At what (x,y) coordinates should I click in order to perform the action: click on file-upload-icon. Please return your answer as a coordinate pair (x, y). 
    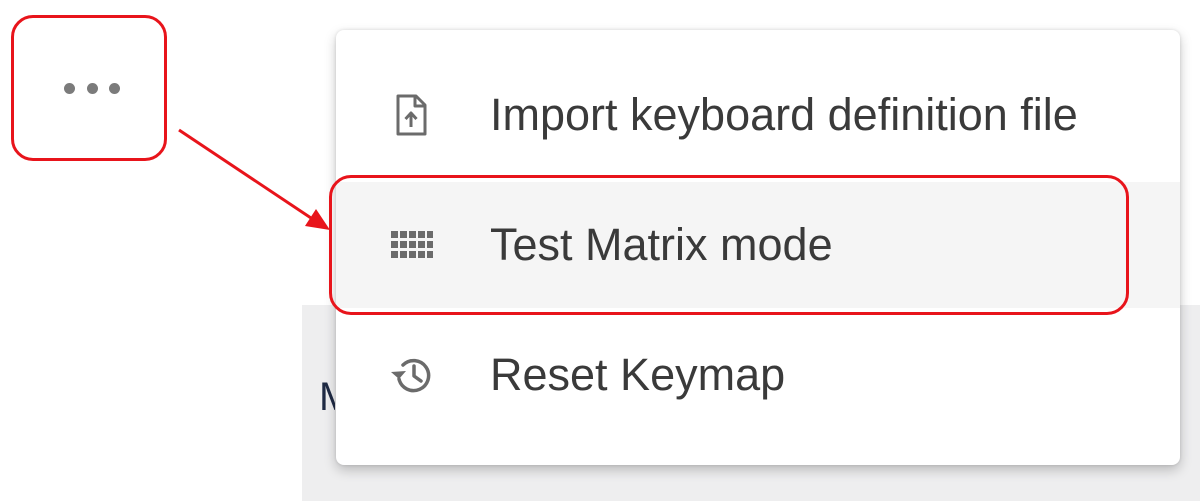
    Looking at the image, I should click on (411, 115).